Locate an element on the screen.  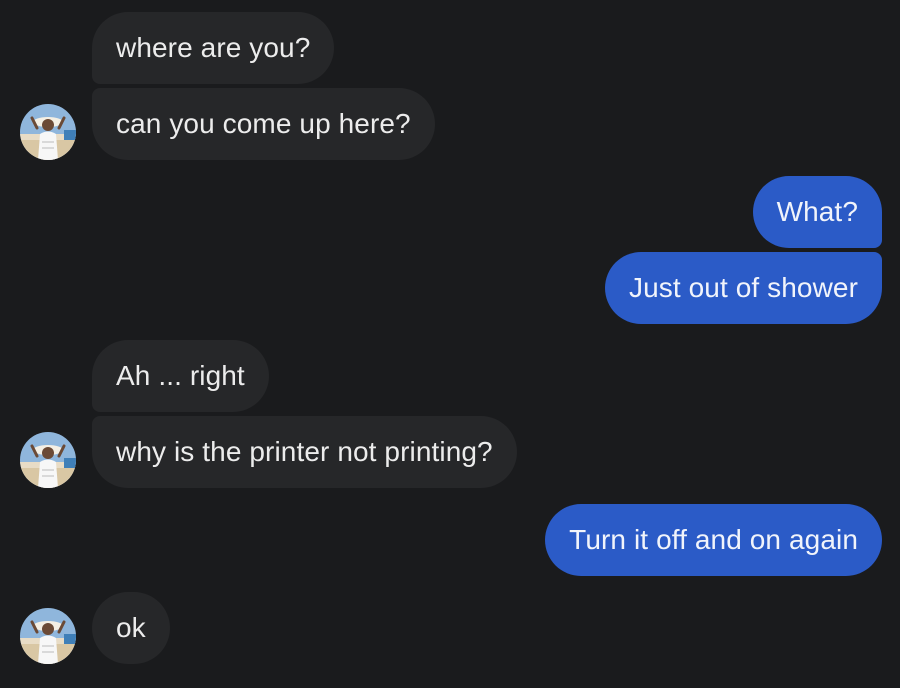
message-text: Just out of shower is located at coordinates (743, 287).